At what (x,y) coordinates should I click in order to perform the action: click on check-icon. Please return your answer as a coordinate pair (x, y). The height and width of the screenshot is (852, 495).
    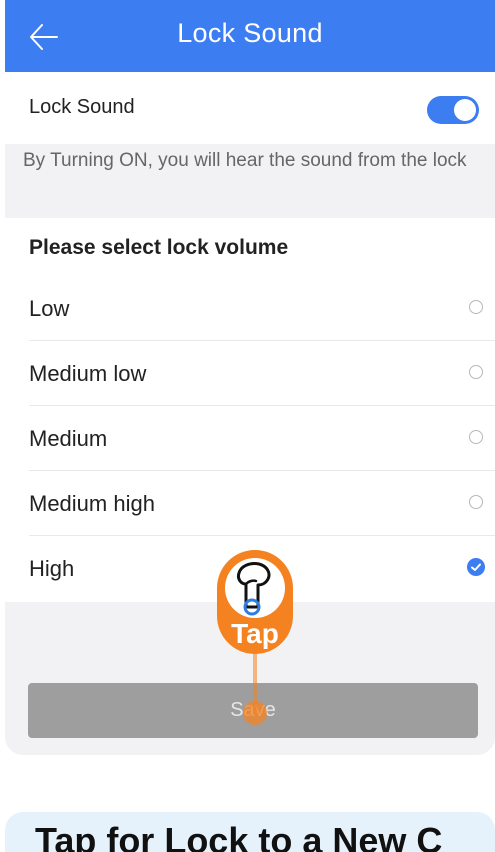
    Looking at the image, I should click on (476, 567).